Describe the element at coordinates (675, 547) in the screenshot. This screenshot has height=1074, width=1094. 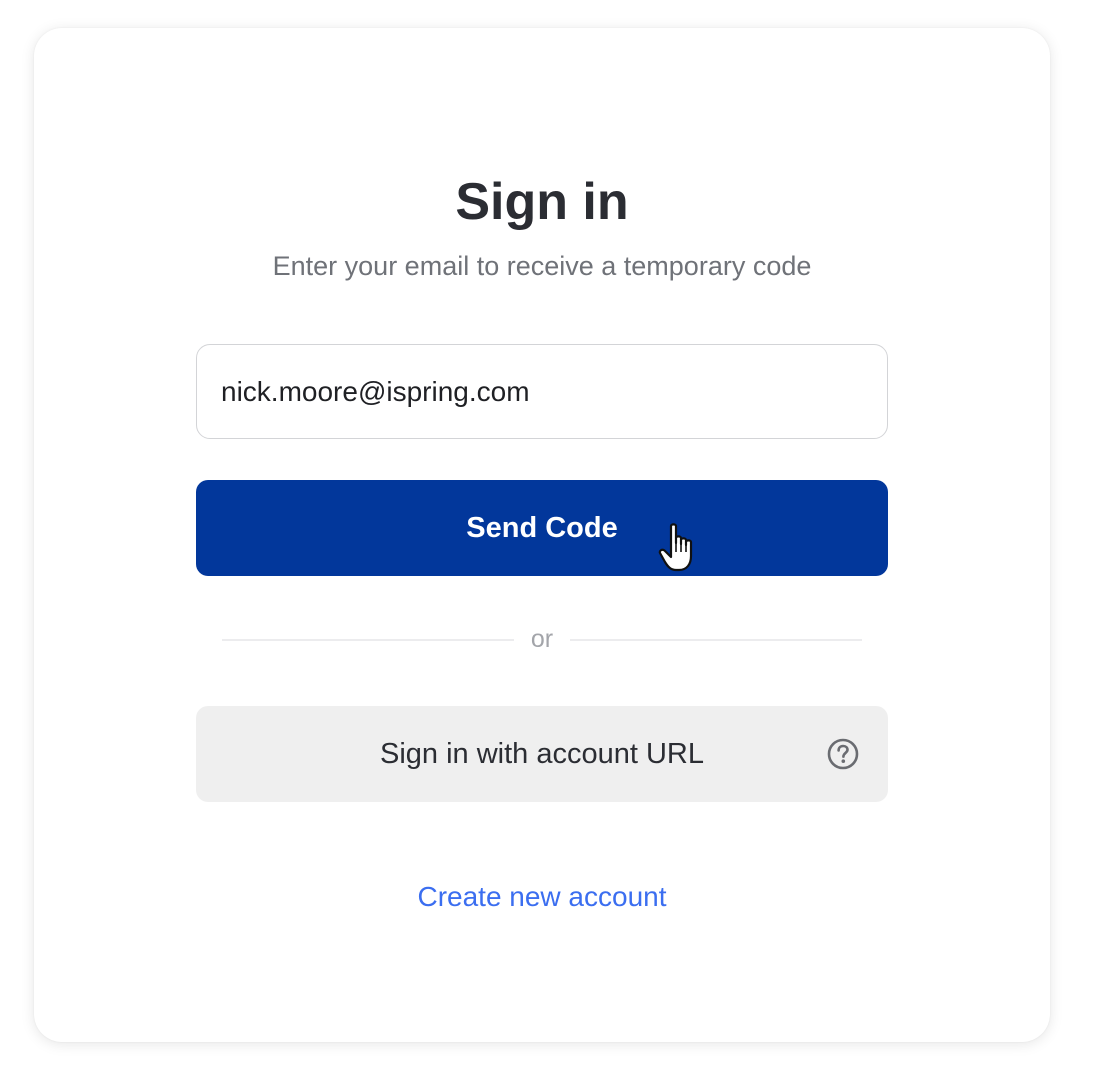
I see `hand-pointer-icon` at that location.